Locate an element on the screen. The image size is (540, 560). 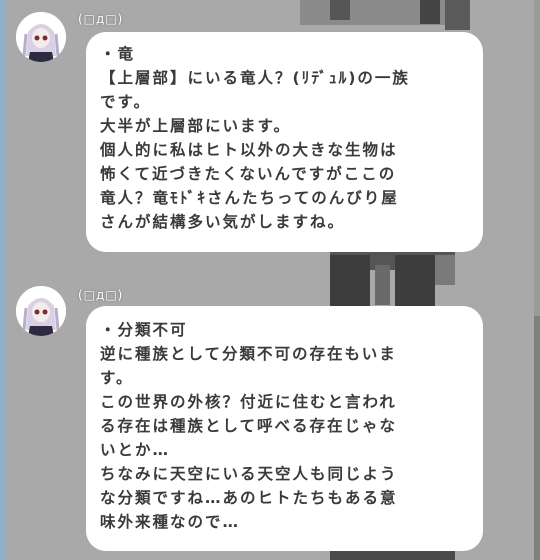
message-line: 個人的に私はヒト以外の大きな生物は is located at coordinates (249, 150).